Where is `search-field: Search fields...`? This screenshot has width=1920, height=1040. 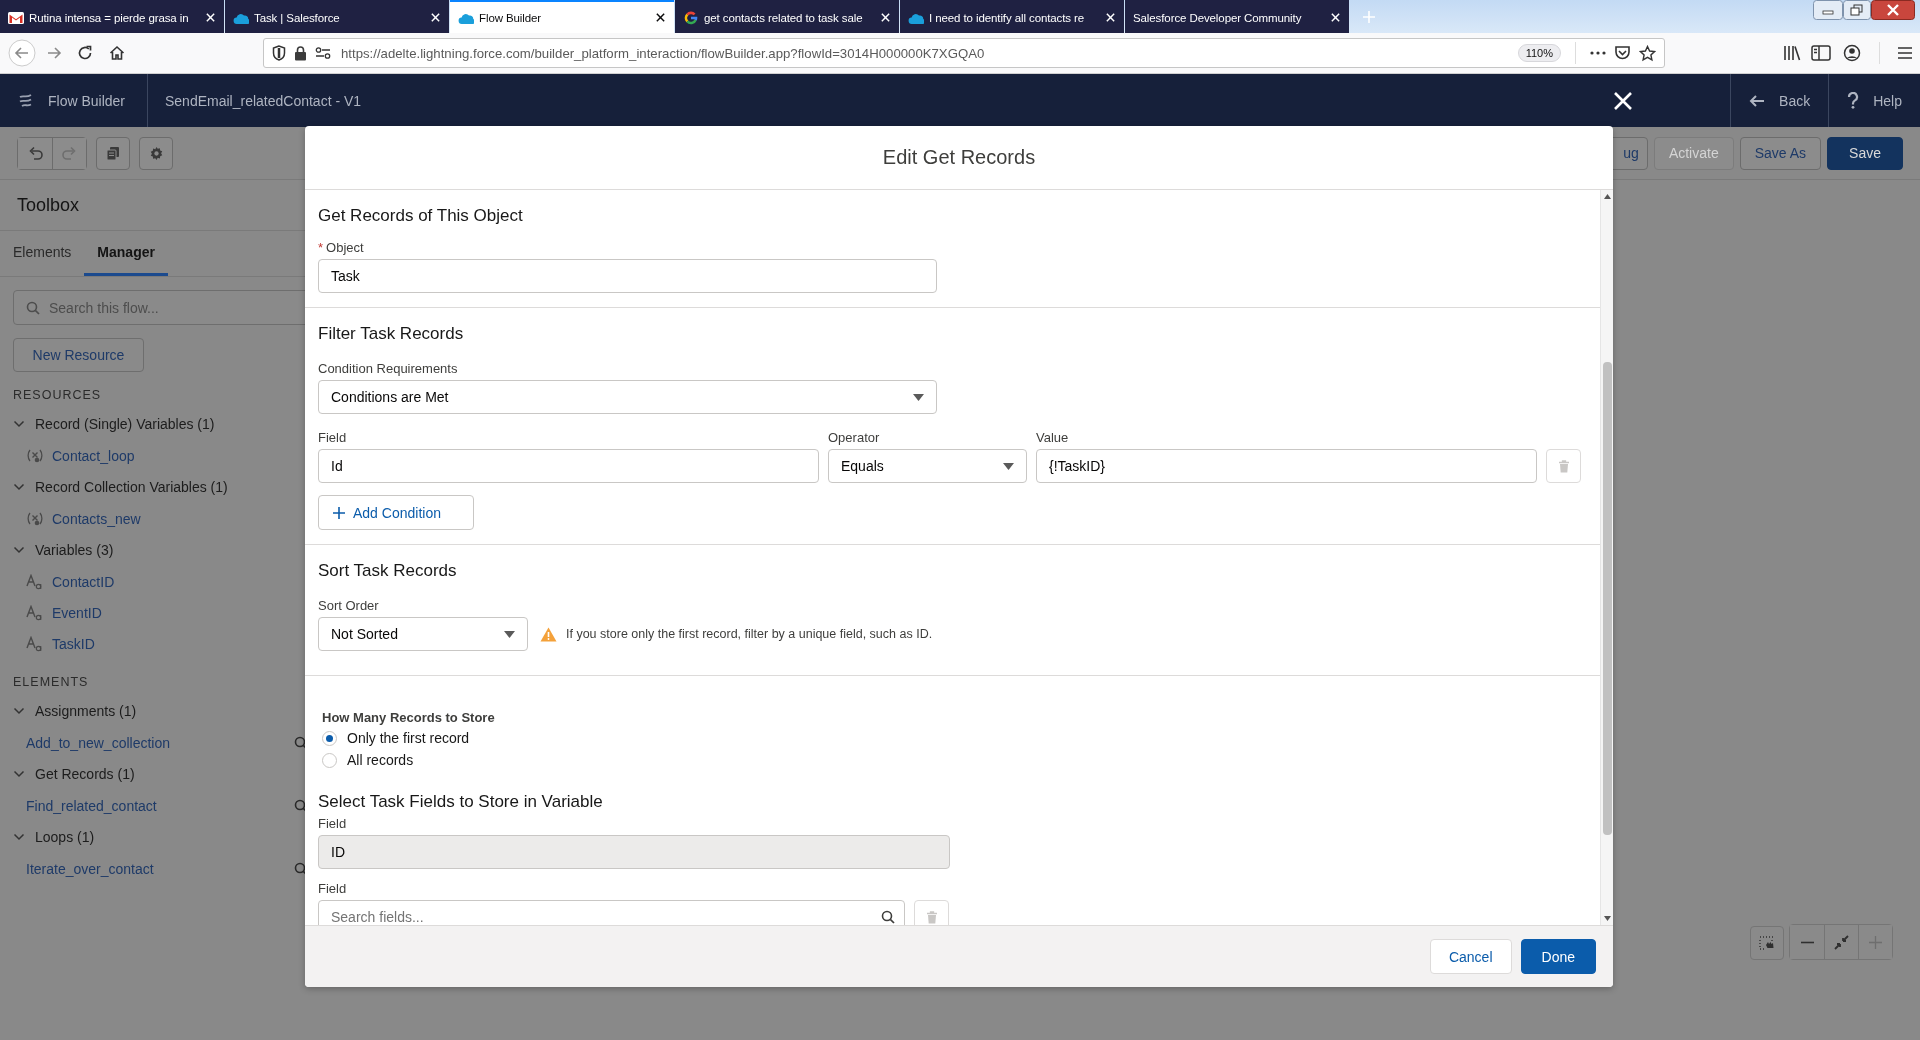
search-field: Search fields... is located at coordinates (611, 912).